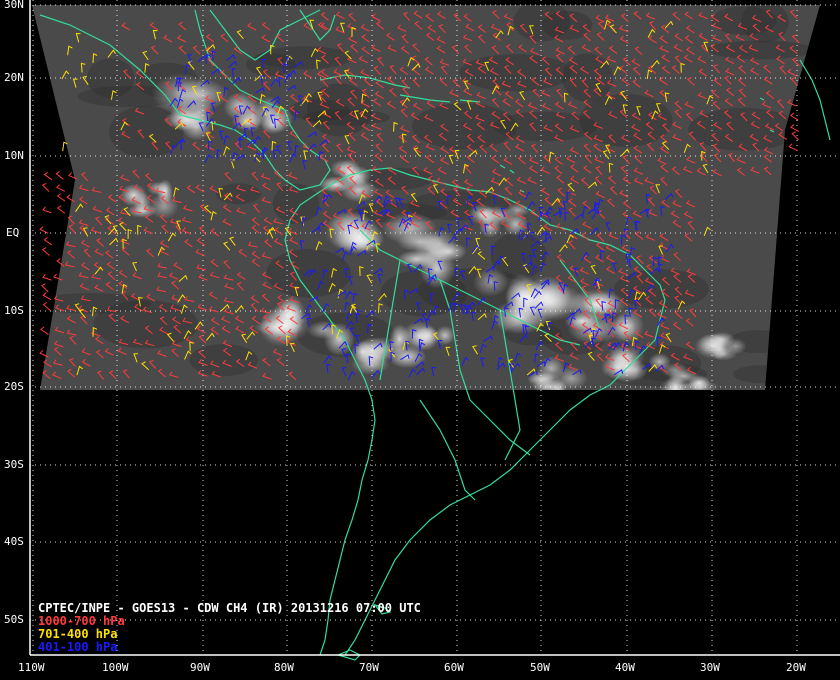 This screenshot has height=680, width=840. Describe the element at coordinates (78, 647) in the screenshot. I see `legend-entry-high: 401-100 hPa` at that location.